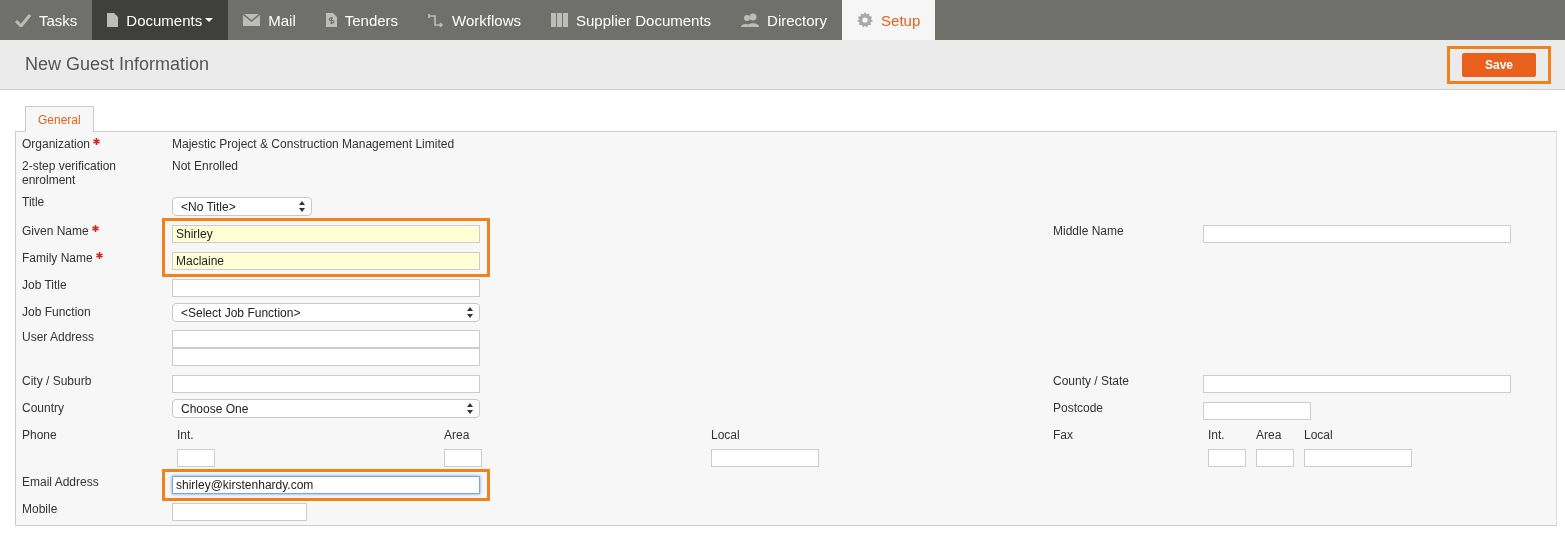  I want to click on nav-tab: Supplier Documents, so click(631, 20).